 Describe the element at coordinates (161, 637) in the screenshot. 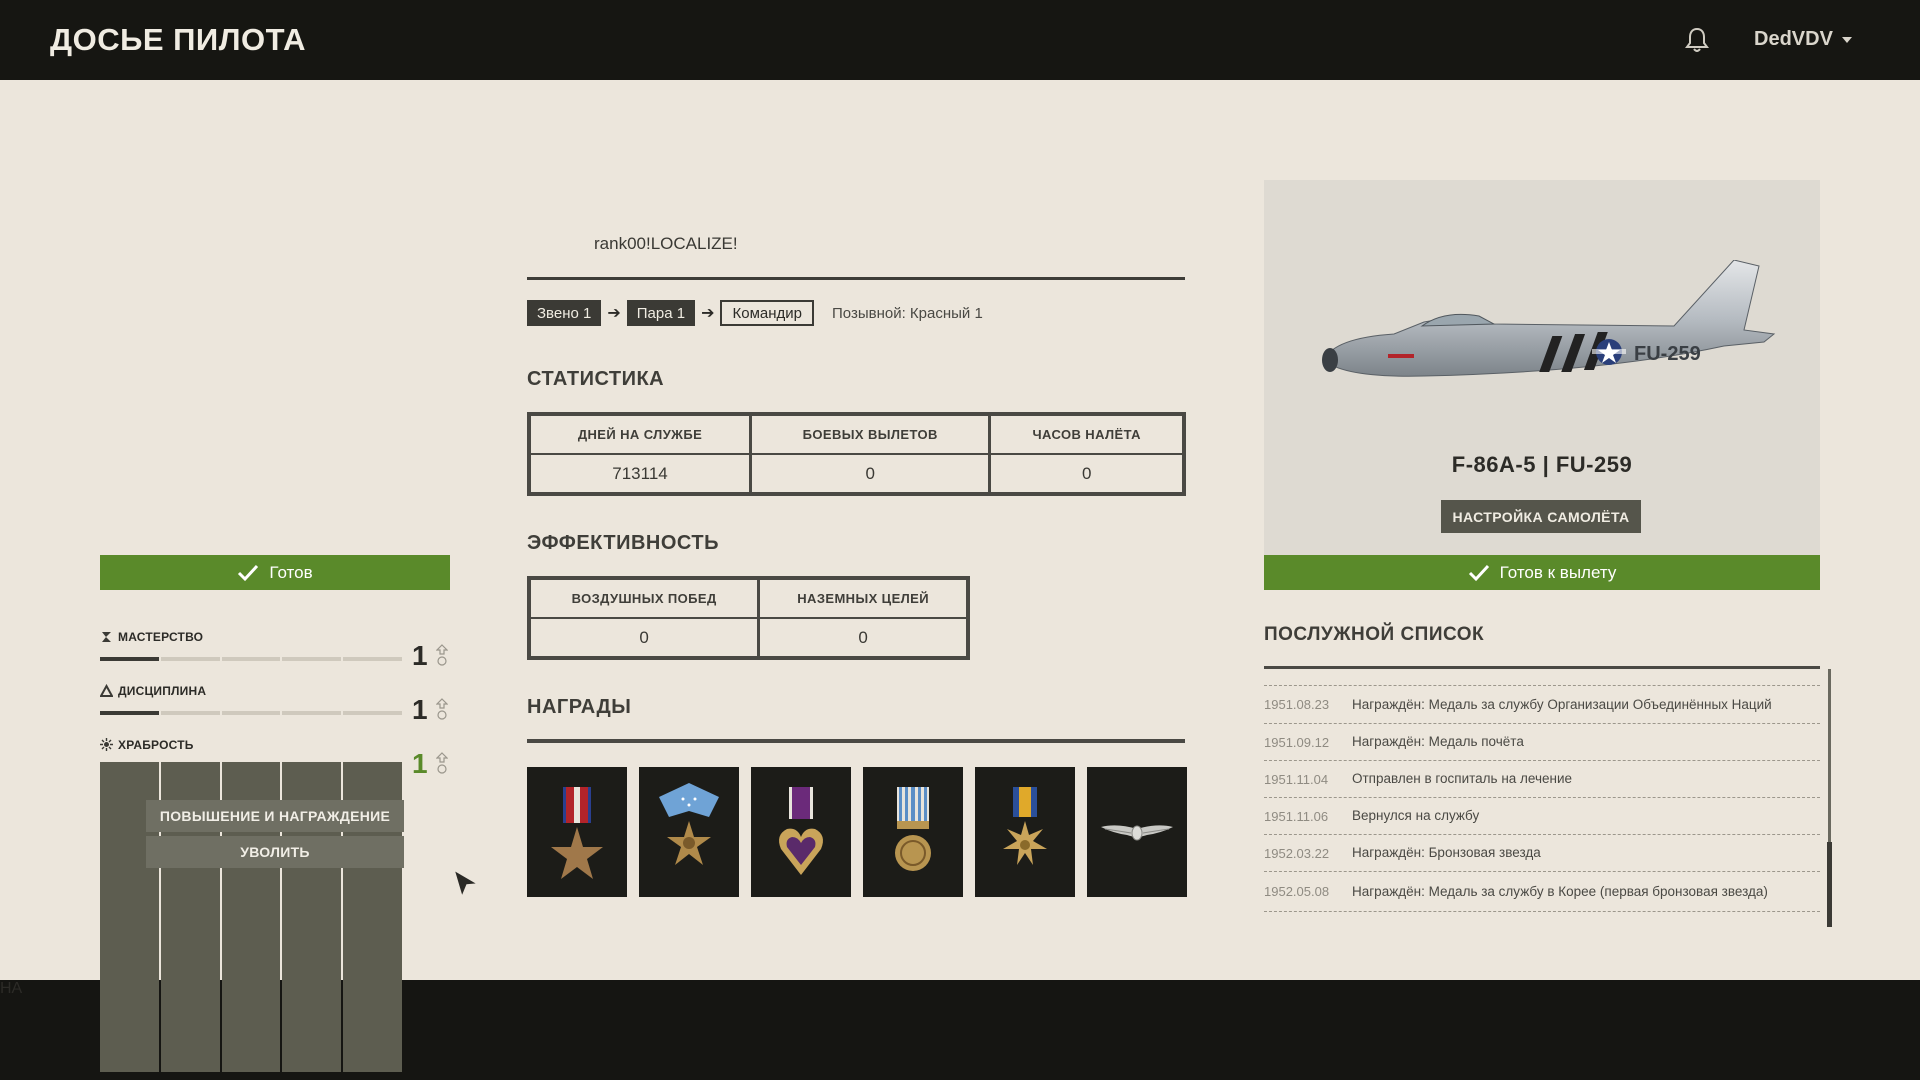

I see `skill-name: МАСТЕРСТВО` at that location.